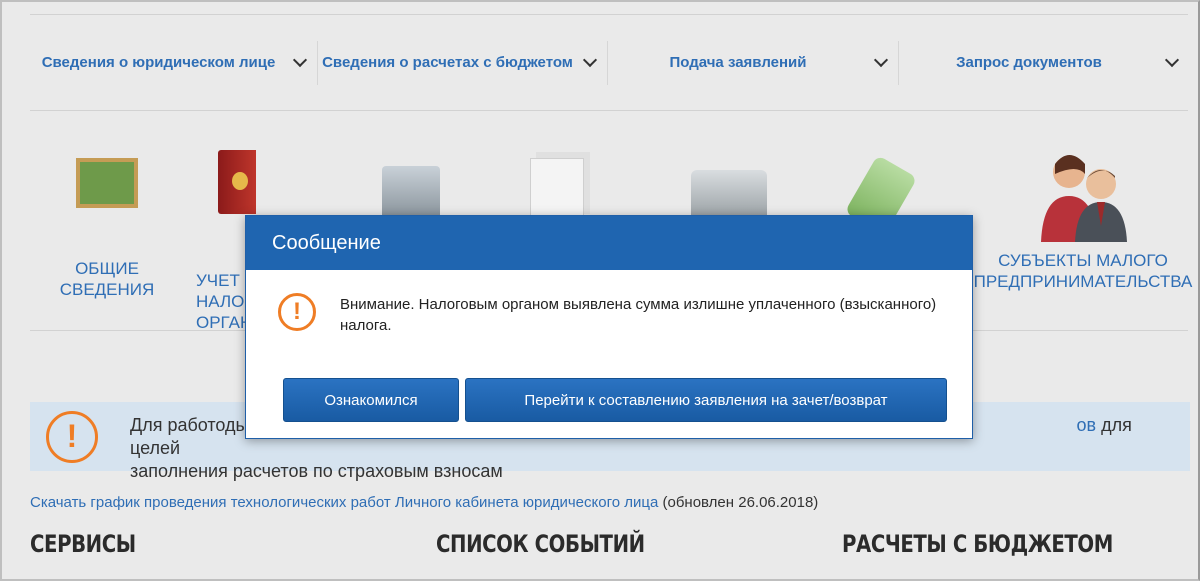 The width and height of the screenshot is (1200, 581). I want to click on acknowledge-button: Ознакомился, so click(371, 400).